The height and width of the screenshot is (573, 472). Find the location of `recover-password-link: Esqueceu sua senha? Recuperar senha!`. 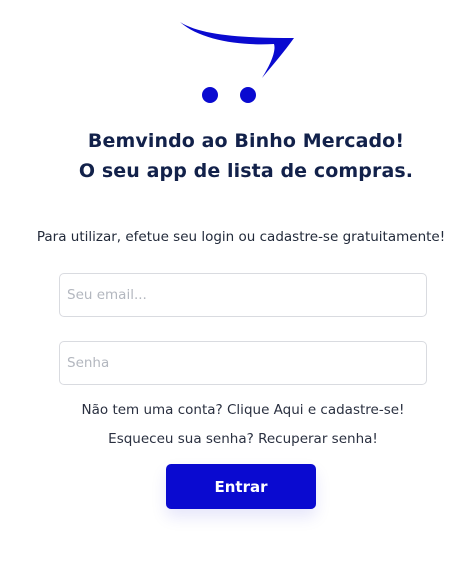

recover-password-link: Esqueceu sua senha? Recuperar senha! is located at coordinates (236, 439).